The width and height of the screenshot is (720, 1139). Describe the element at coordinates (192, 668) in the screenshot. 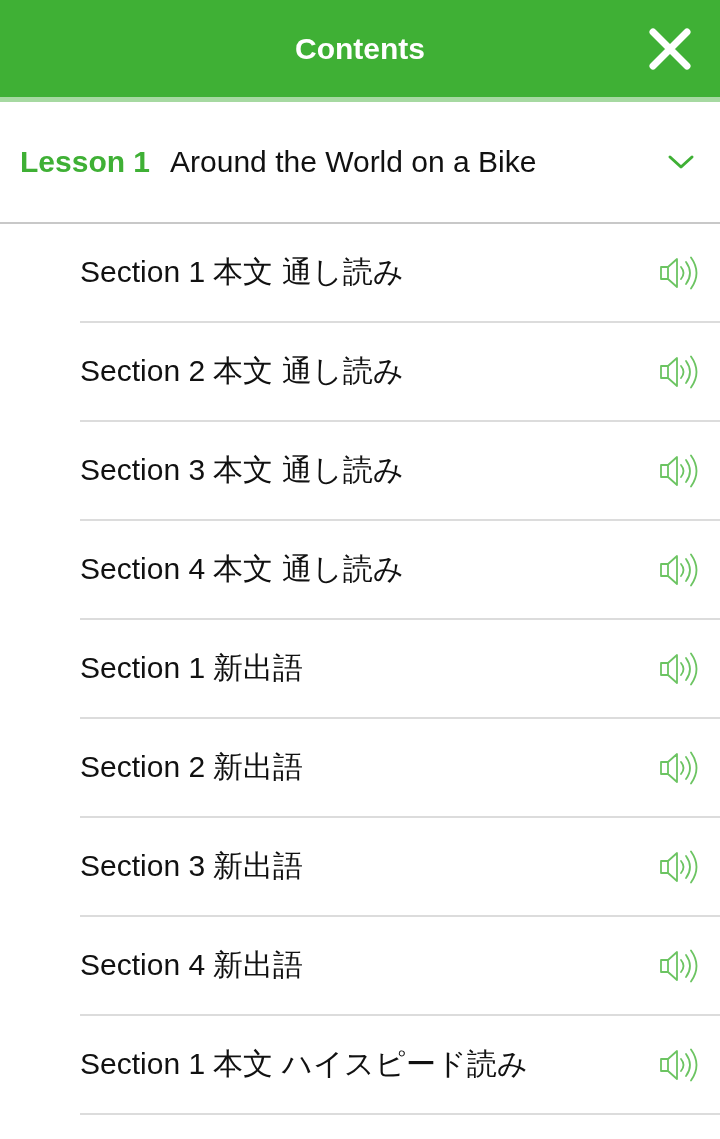

I see `section-label: Section 1 新出語` at that location.